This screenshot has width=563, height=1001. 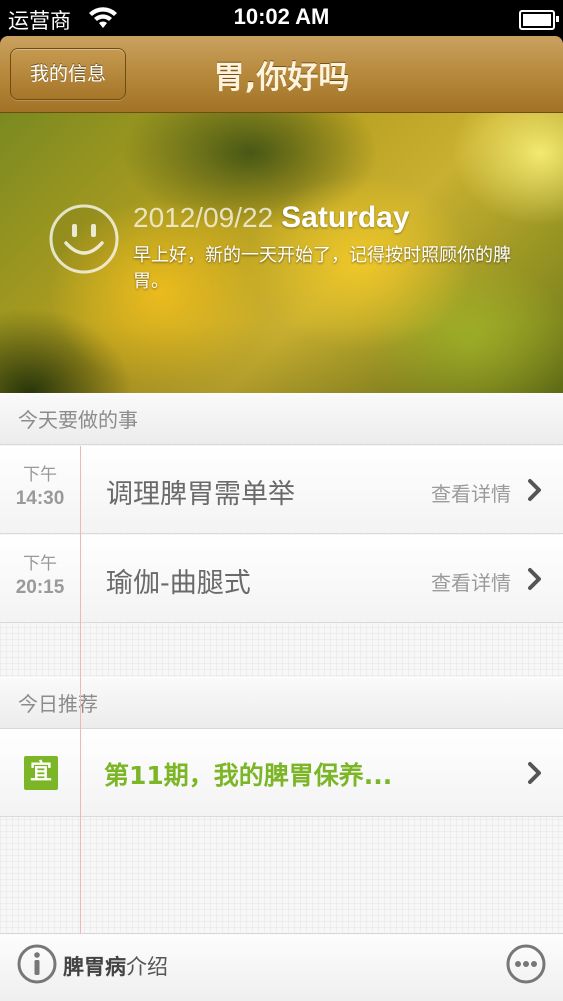 What do you see at coordinates (80, 689) in the screenshot?
I see `margin-line` at bounding box center [80, 689].